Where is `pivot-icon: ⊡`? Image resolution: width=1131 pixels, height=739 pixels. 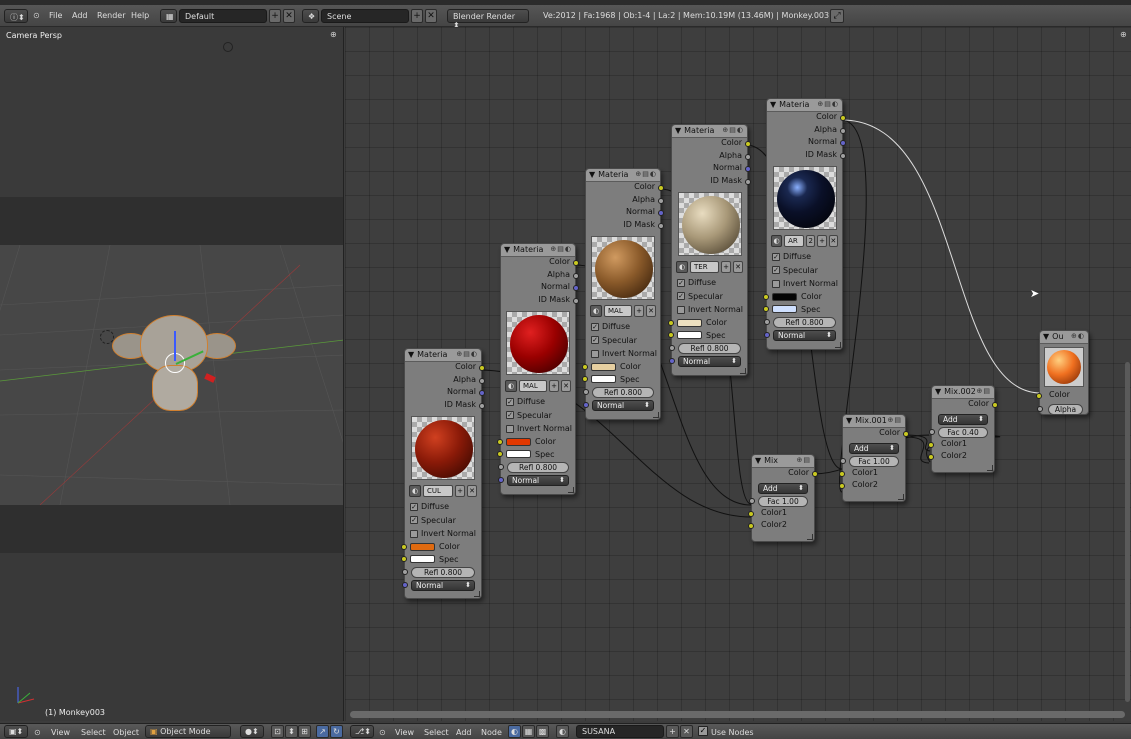
pivot-icon: ⊡ is located at coordinates (277, 731).